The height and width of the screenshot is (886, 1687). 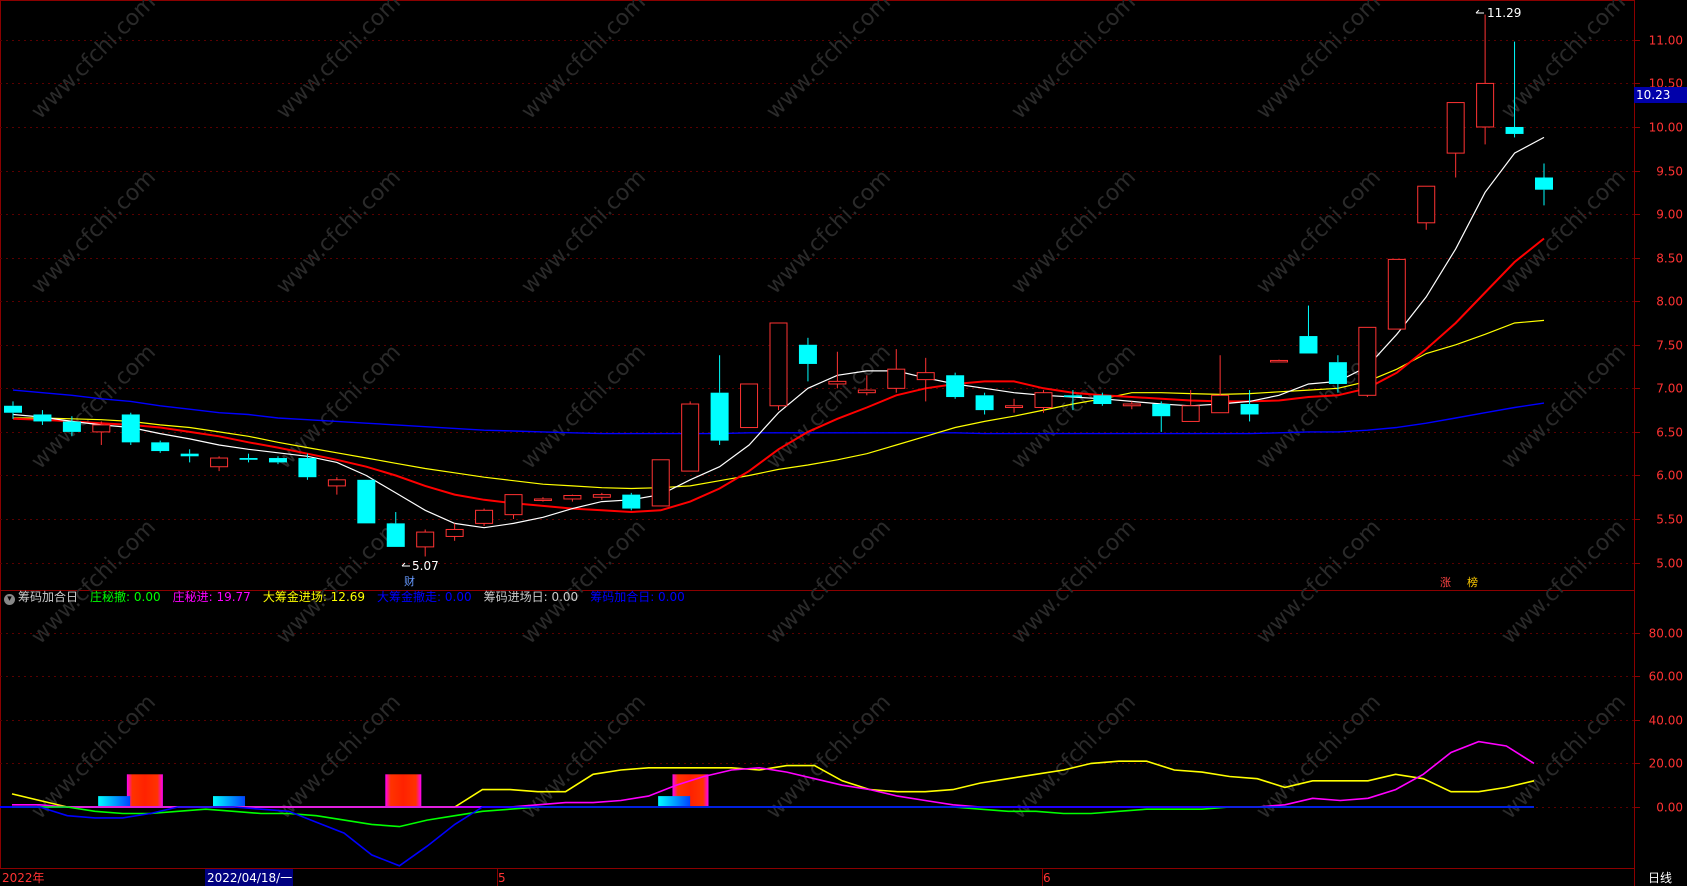 What do you see at coordinates (1666, 128) in the screenshot?
I see `y-tick-label: 10.00` at bounding box center [1666, 128].